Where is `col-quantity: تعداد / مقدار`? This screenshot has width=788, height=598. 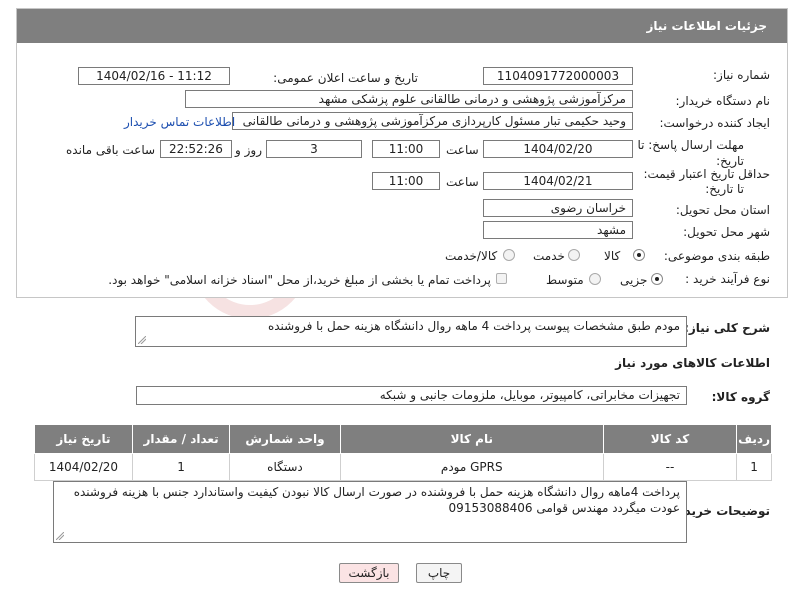 col-quantity: تعداد / مقدار is located at coordinates (181, 439).